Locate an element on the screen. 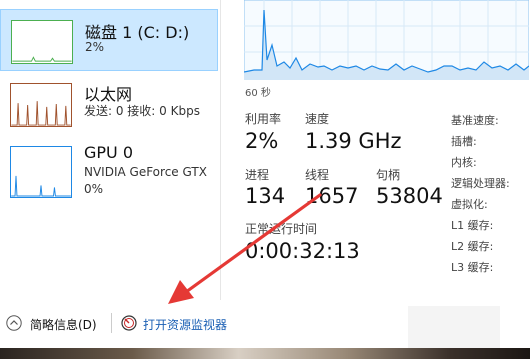 Image resolution: width=530 pixels, height=359 pixels. property-sockets: 插槽: is located at coordinates (464, 141).